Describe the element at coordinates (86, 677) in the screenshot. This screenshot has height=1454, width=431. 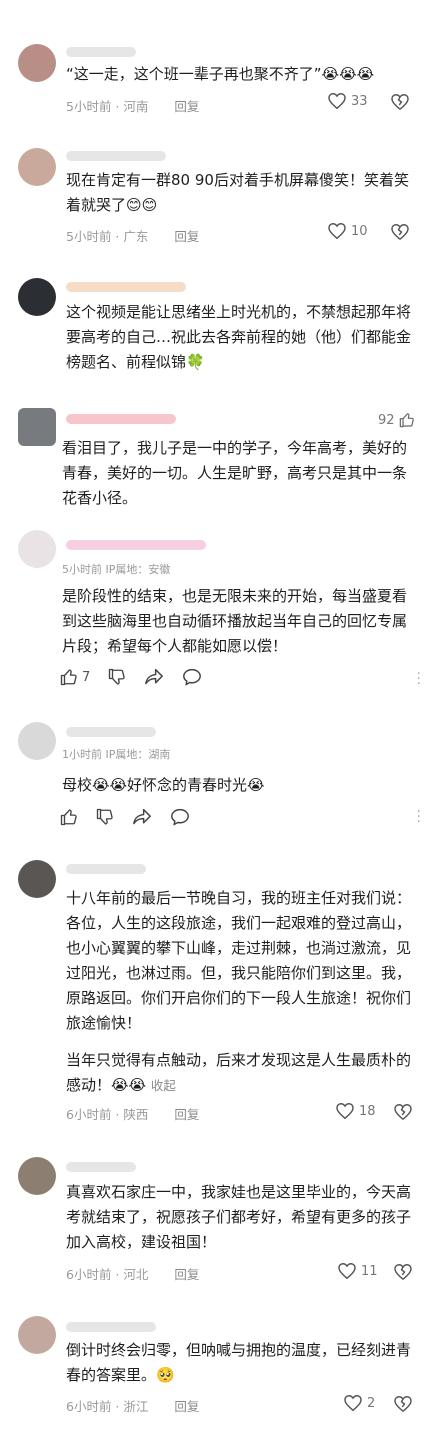
I see `like-count: 7` at that location.